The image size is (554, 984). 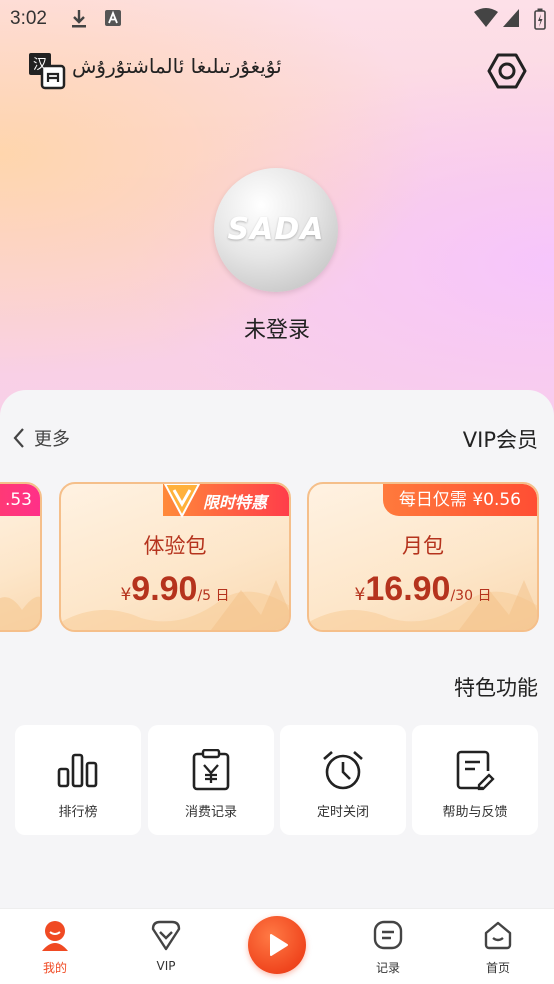 I want to click on plan-badge: .53, so click(x=20, y=500).